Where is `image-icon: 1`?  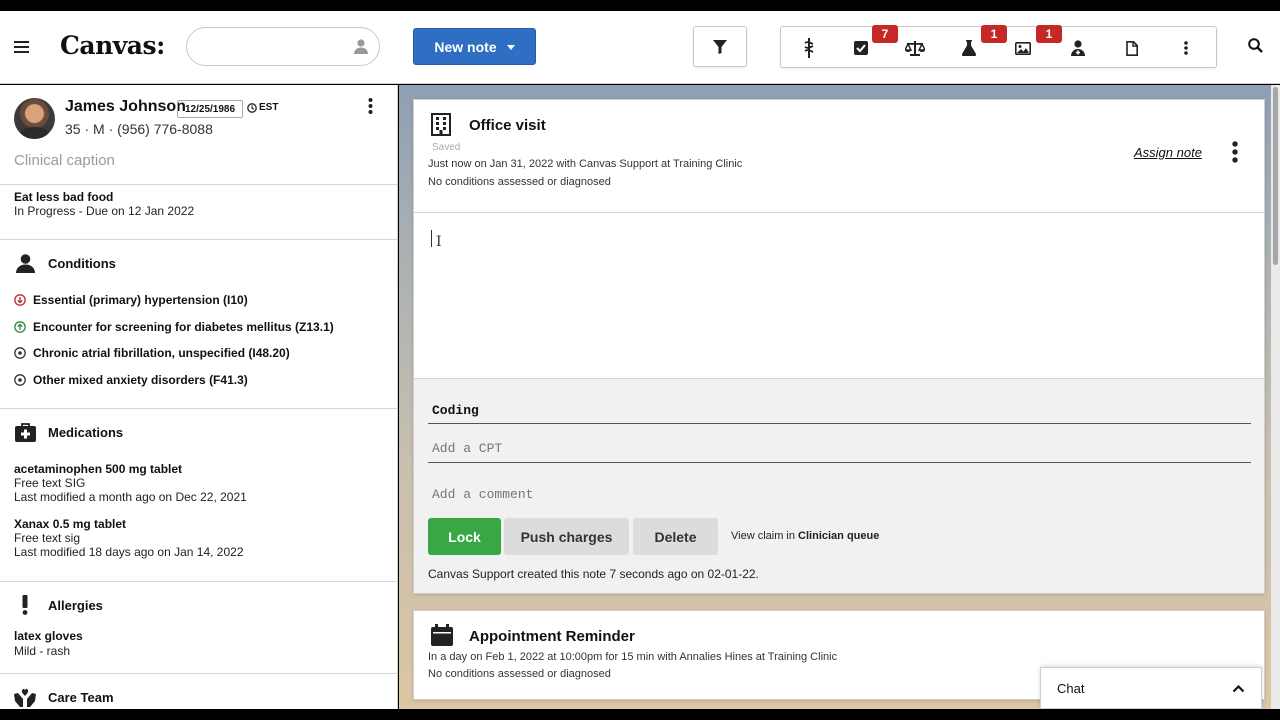 image-icon: 1 is located at coordinates (1037, 42).